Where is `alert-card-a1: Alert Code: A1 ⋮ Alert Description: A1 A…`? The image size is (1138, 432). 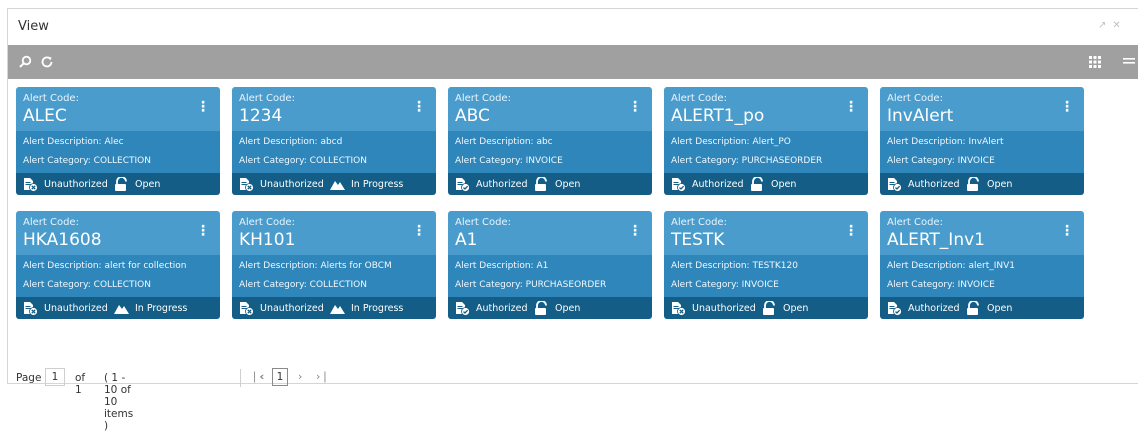
alert-card-a1: Alert Code: A1 ⋮ Alert Description: A1 A… is located at coordinates (550, 265).